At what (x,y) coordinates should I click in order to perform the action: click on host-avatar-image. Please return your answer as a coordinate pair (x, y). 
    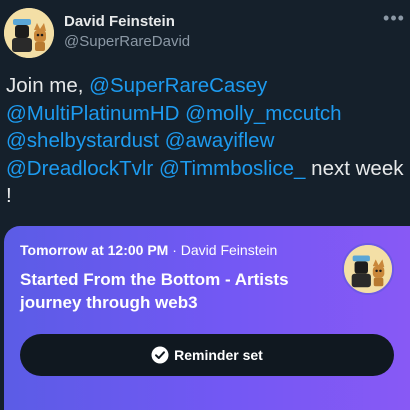
    Looking at the image, I should click on (368, 269).